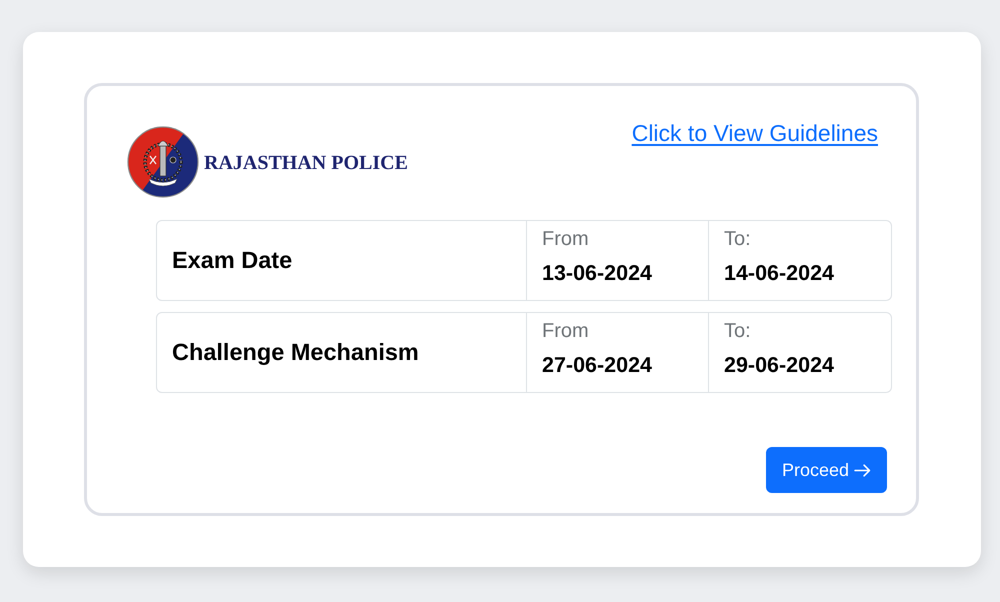 This screenshot has width=1000, height=602. What do you see at coordinates (597, 273) in the screenshot?
I see `date-value: 13-06-2024` at bounding box center [597, 273].